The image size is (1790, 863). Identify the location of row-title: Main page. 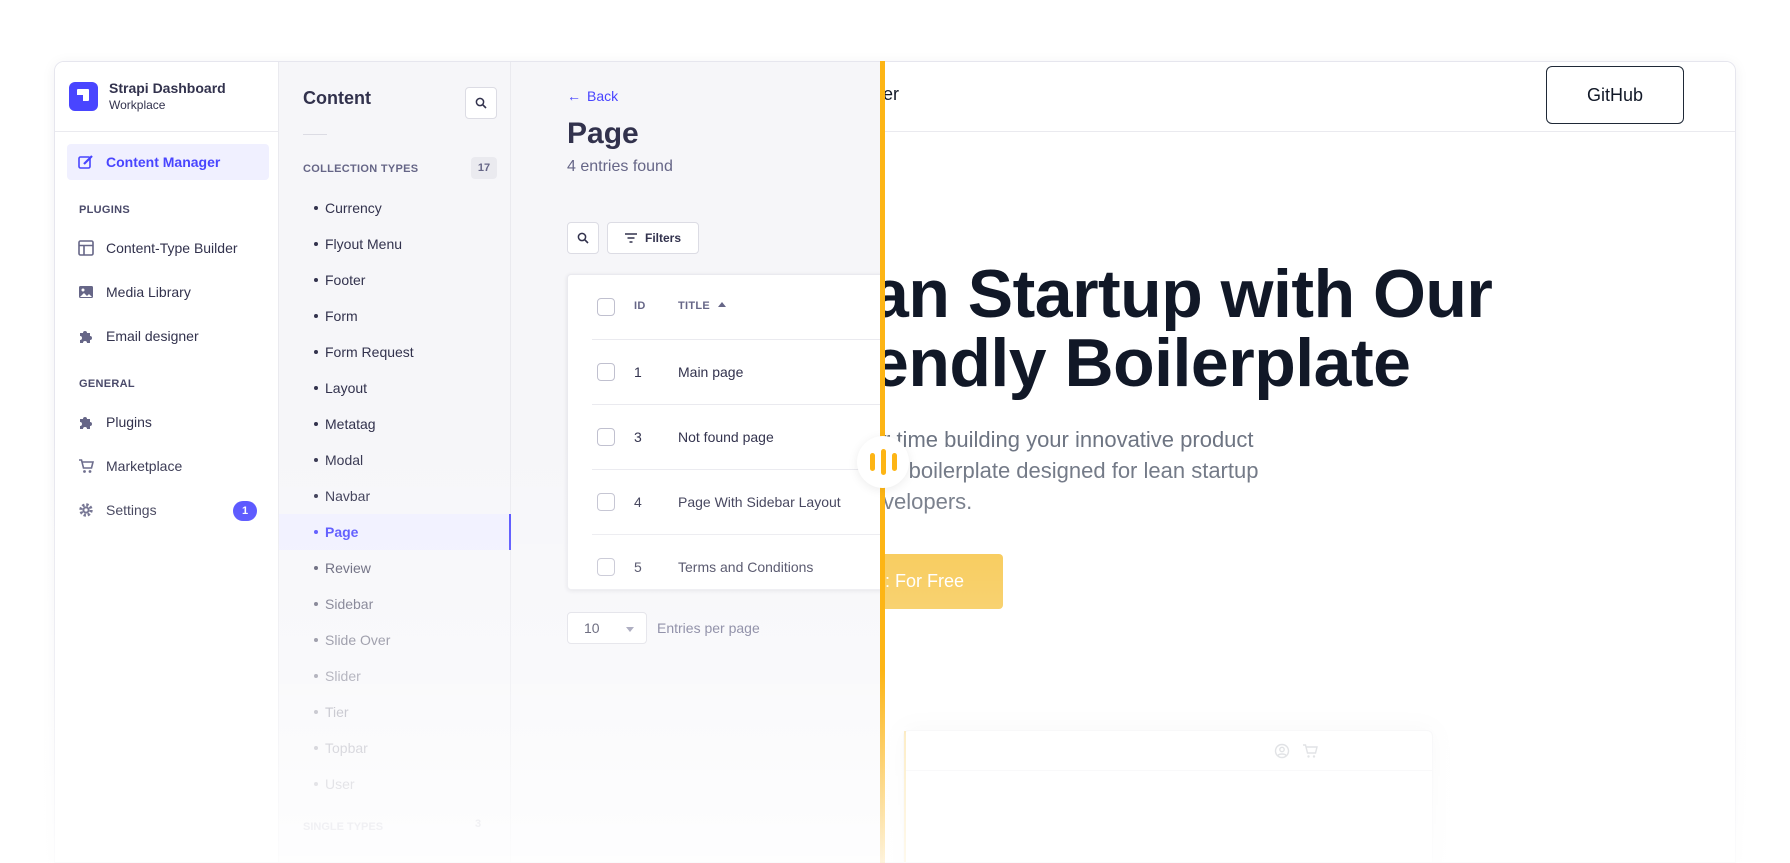
(711, 372).